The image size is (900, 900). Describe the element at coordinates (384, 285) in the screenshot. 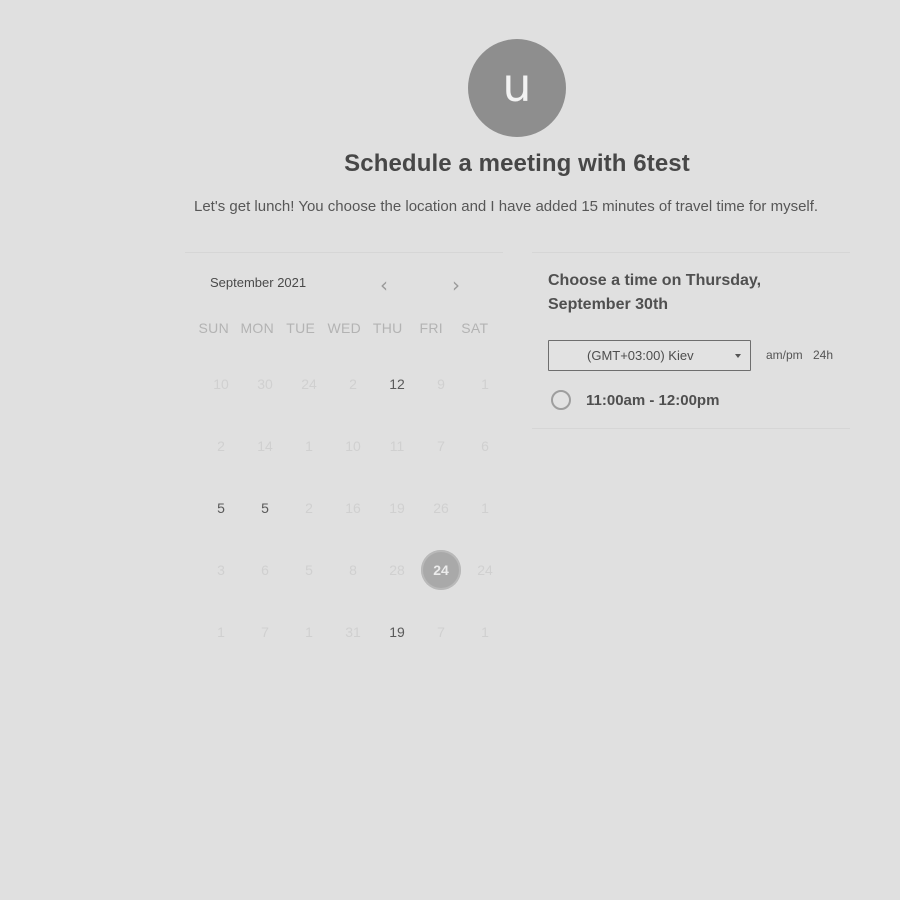

I see `chevron-left-icon: ‹` at that location.